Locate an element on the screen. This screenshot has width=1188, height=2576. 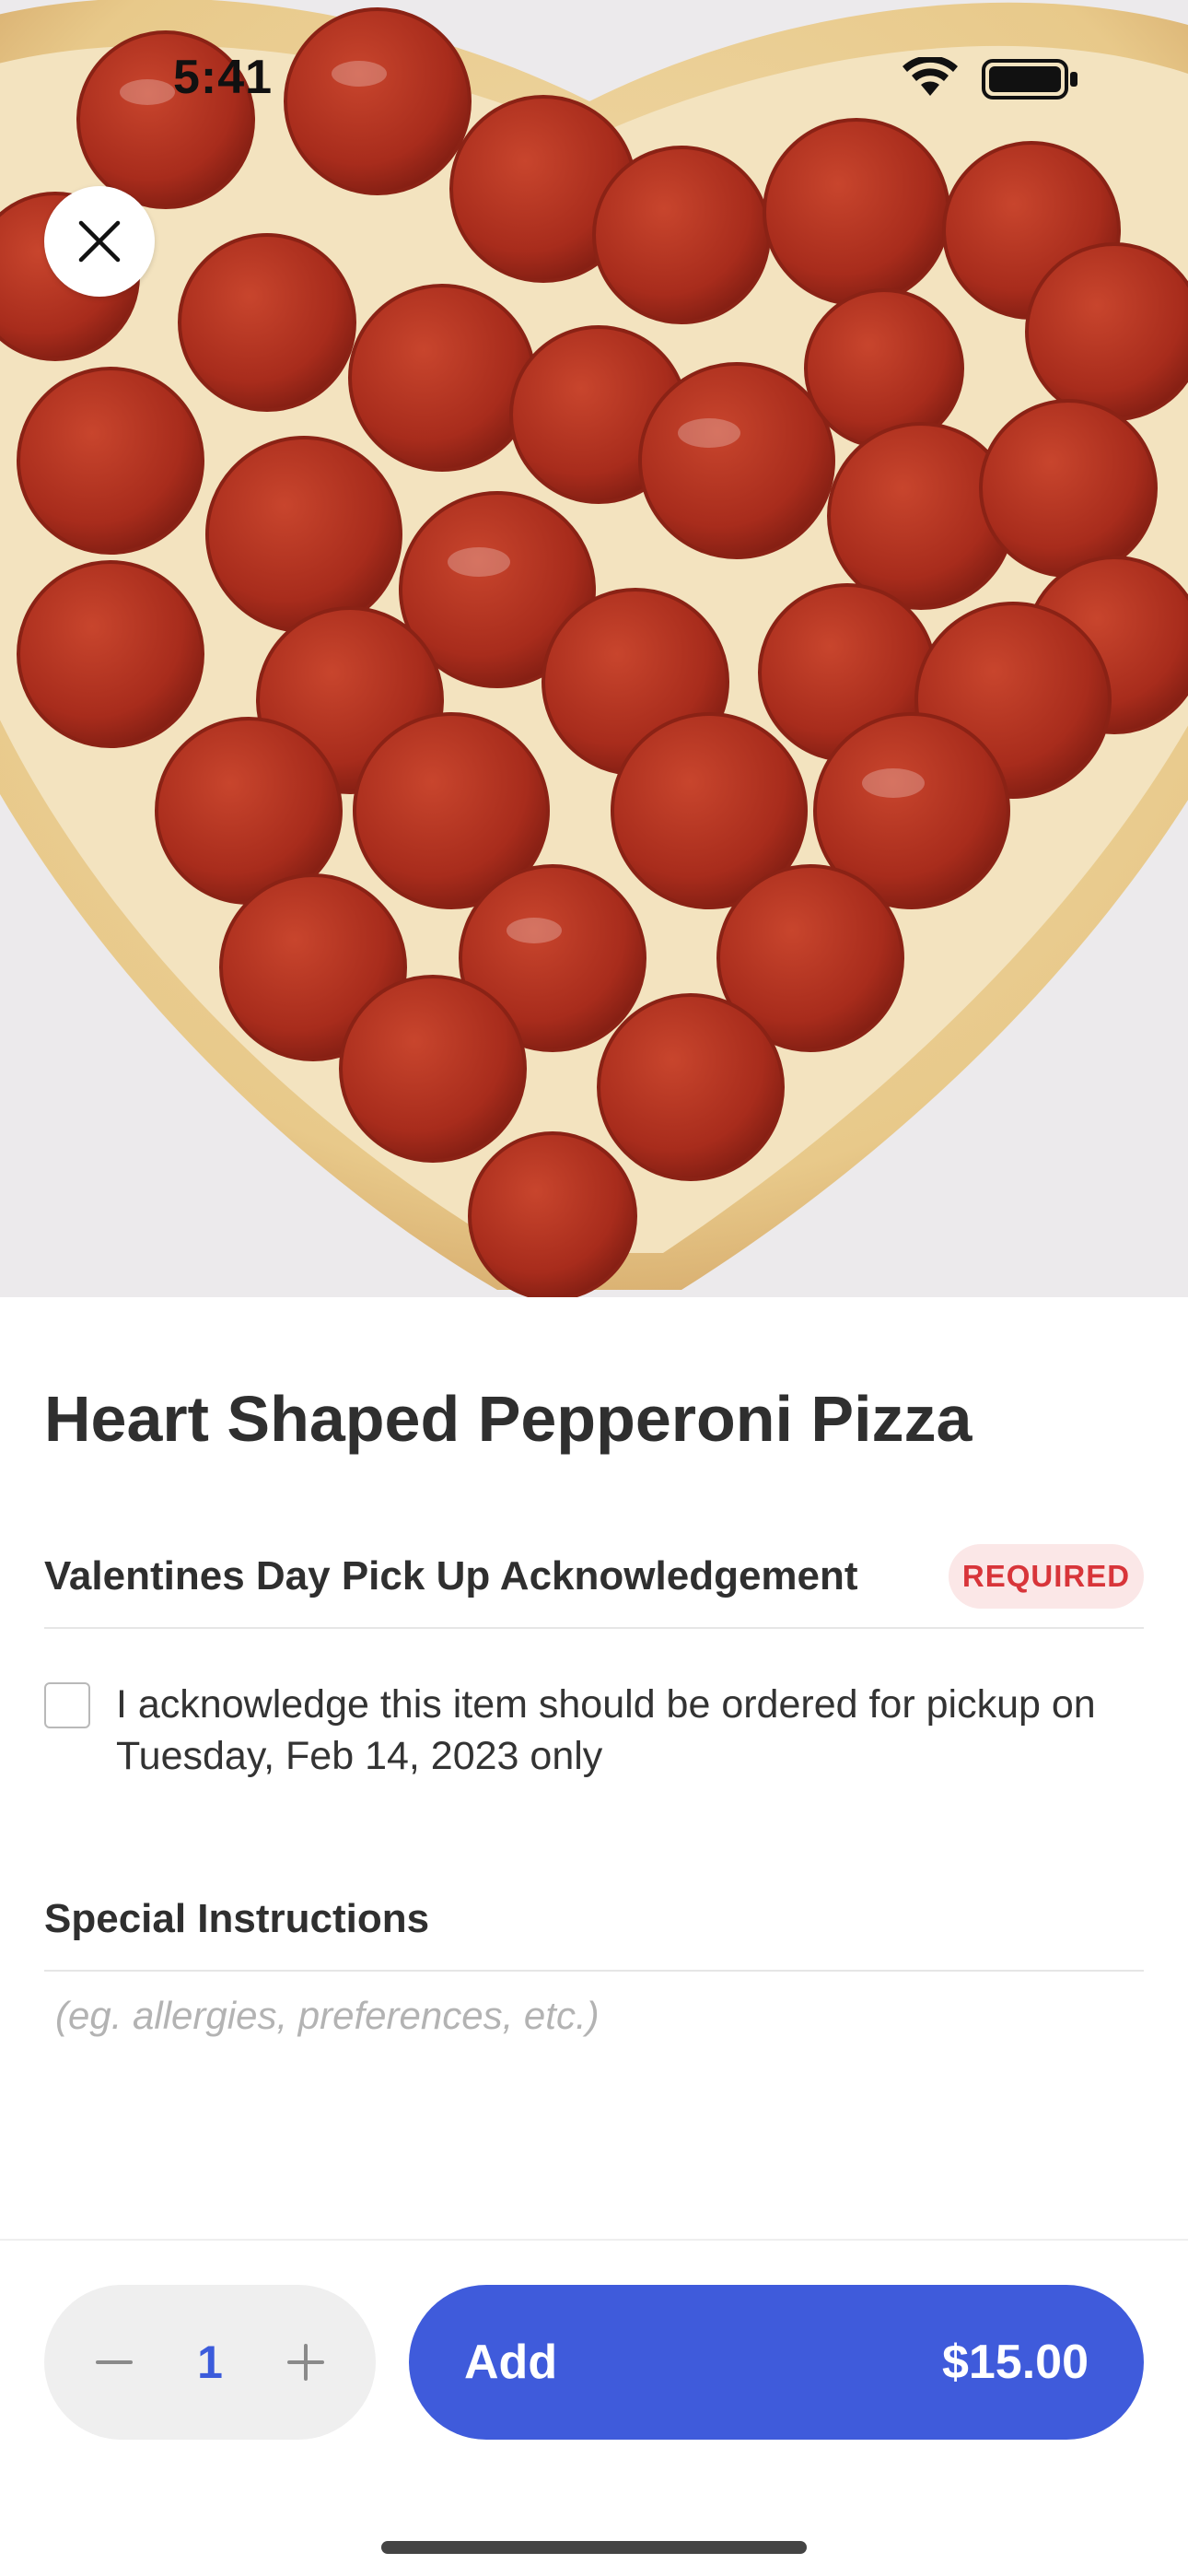
close-button is located at coordinates (99, 241).